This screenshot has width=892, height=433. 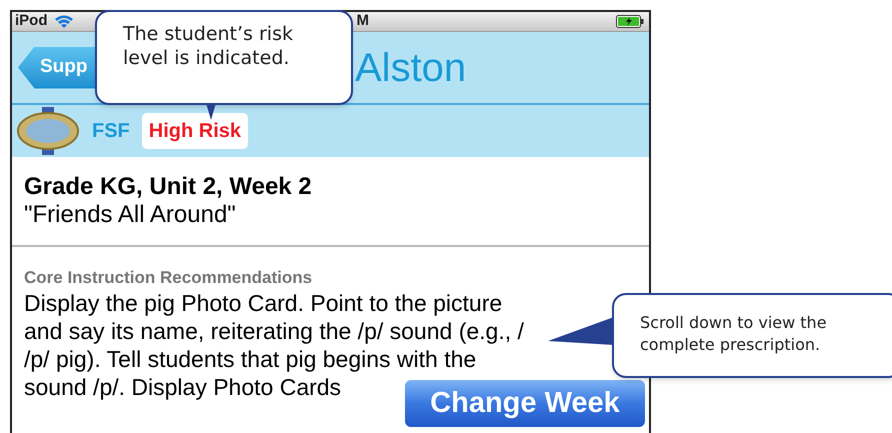 I want to click on measure-label: FSF, so click(x=111, y=131).